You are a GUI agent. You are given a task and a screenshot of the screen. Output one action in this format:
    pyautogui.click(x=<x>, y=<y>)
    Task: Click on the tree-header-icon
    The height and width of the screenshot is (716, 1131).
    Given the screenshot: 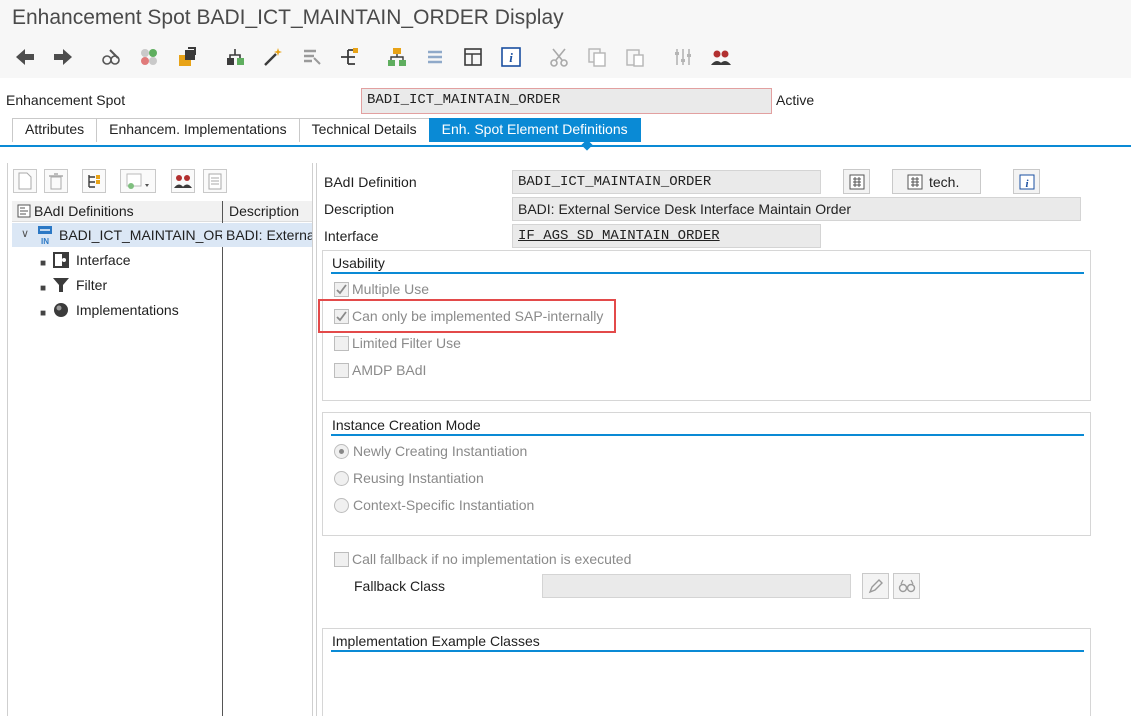 What is the action you would take?
    pyautogui.click(x=24, y=211)
    